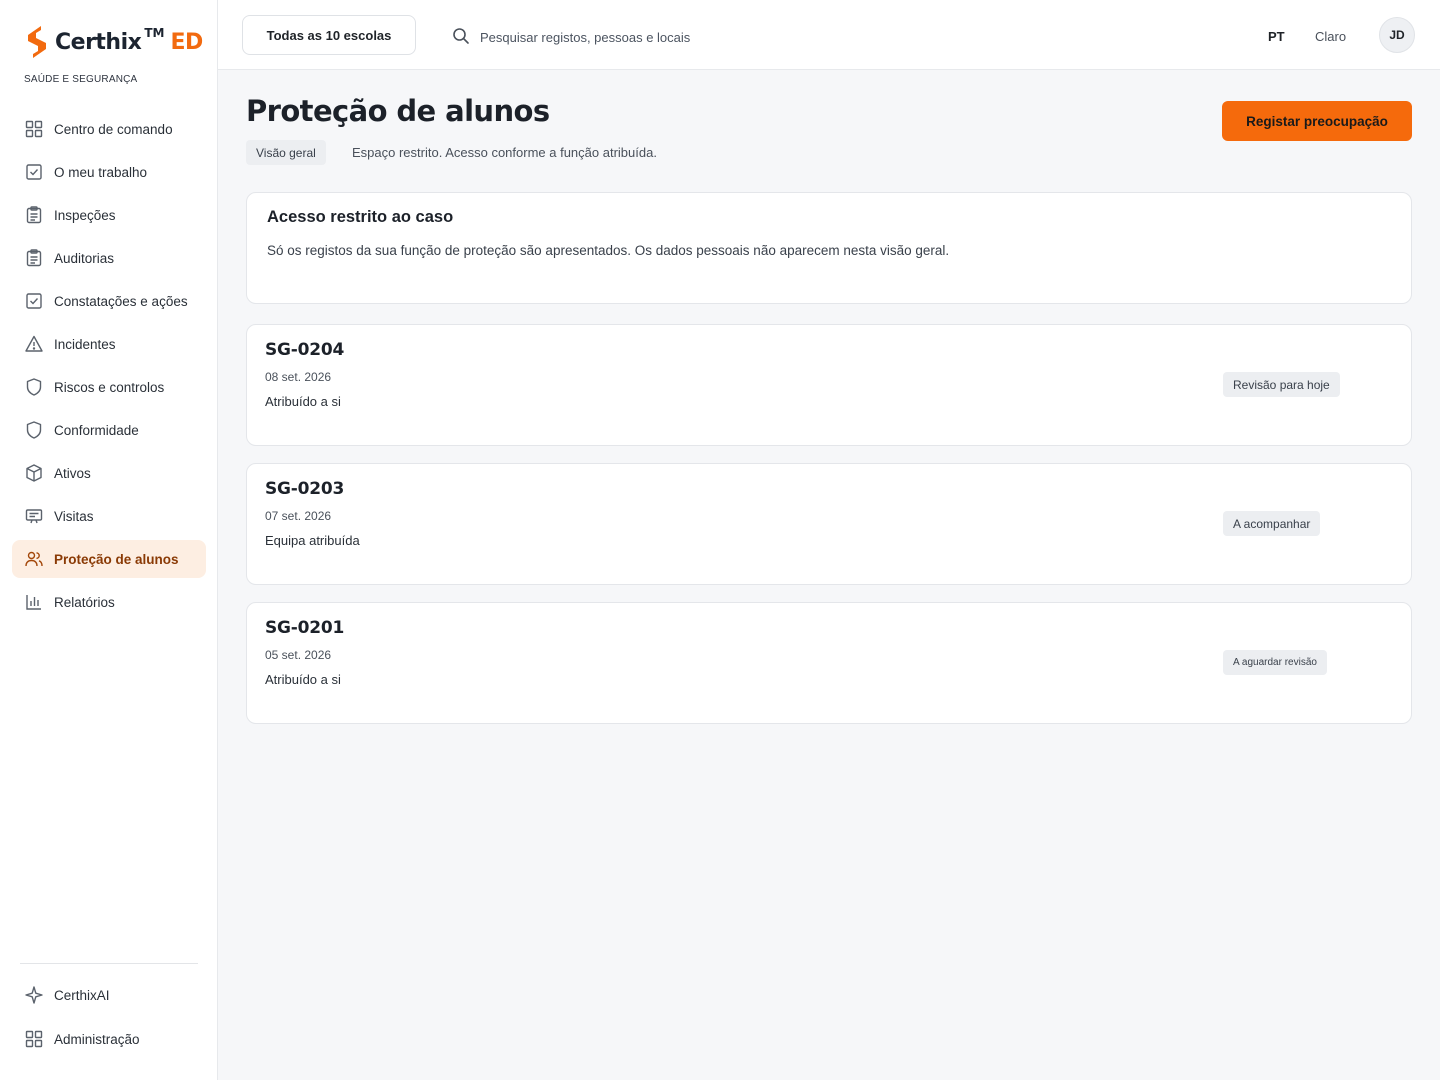 This screenshot has height=1080, width=1440. Describe the element at coordinates (286, 152) in the screenshot. I see `breadcrumb-tag: Visão geral` at that location.